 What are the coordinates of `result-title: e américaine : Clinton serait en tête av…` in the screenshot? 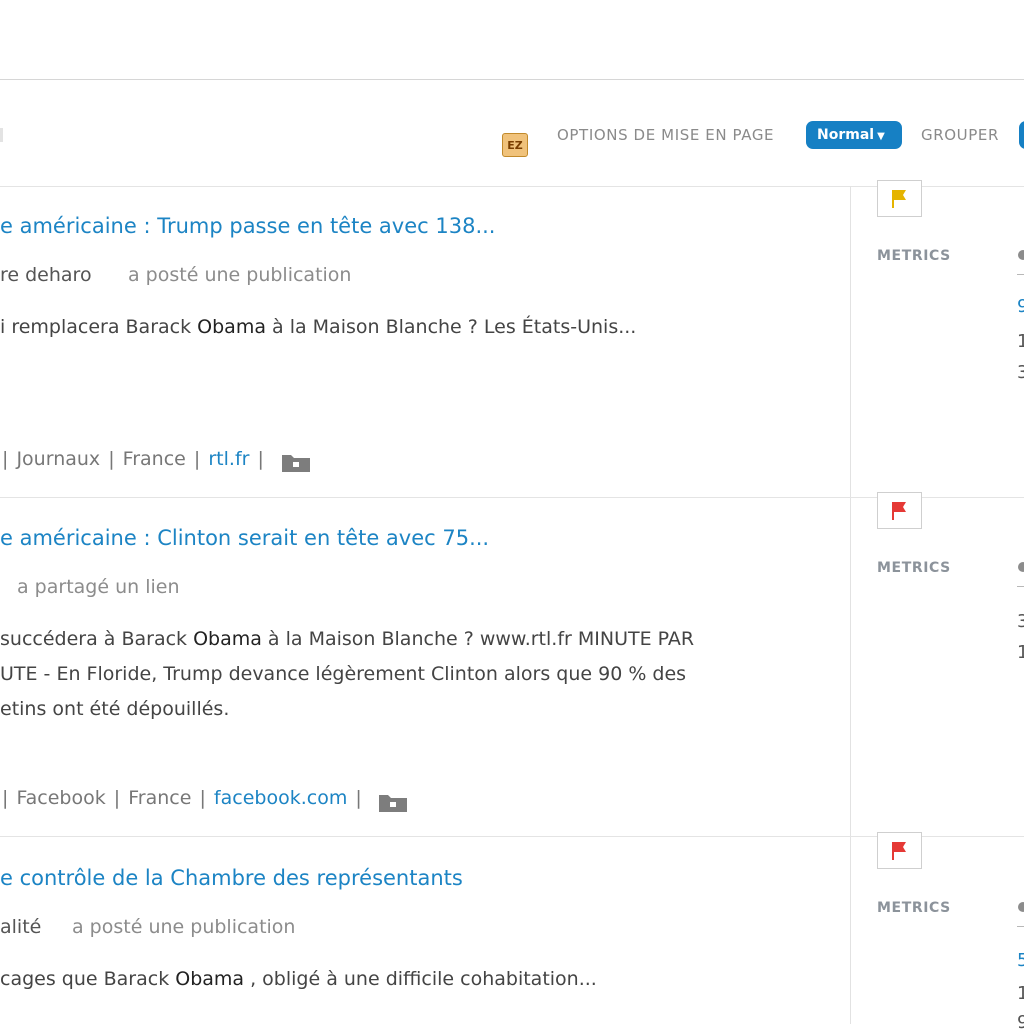 It's located at (244, 538).